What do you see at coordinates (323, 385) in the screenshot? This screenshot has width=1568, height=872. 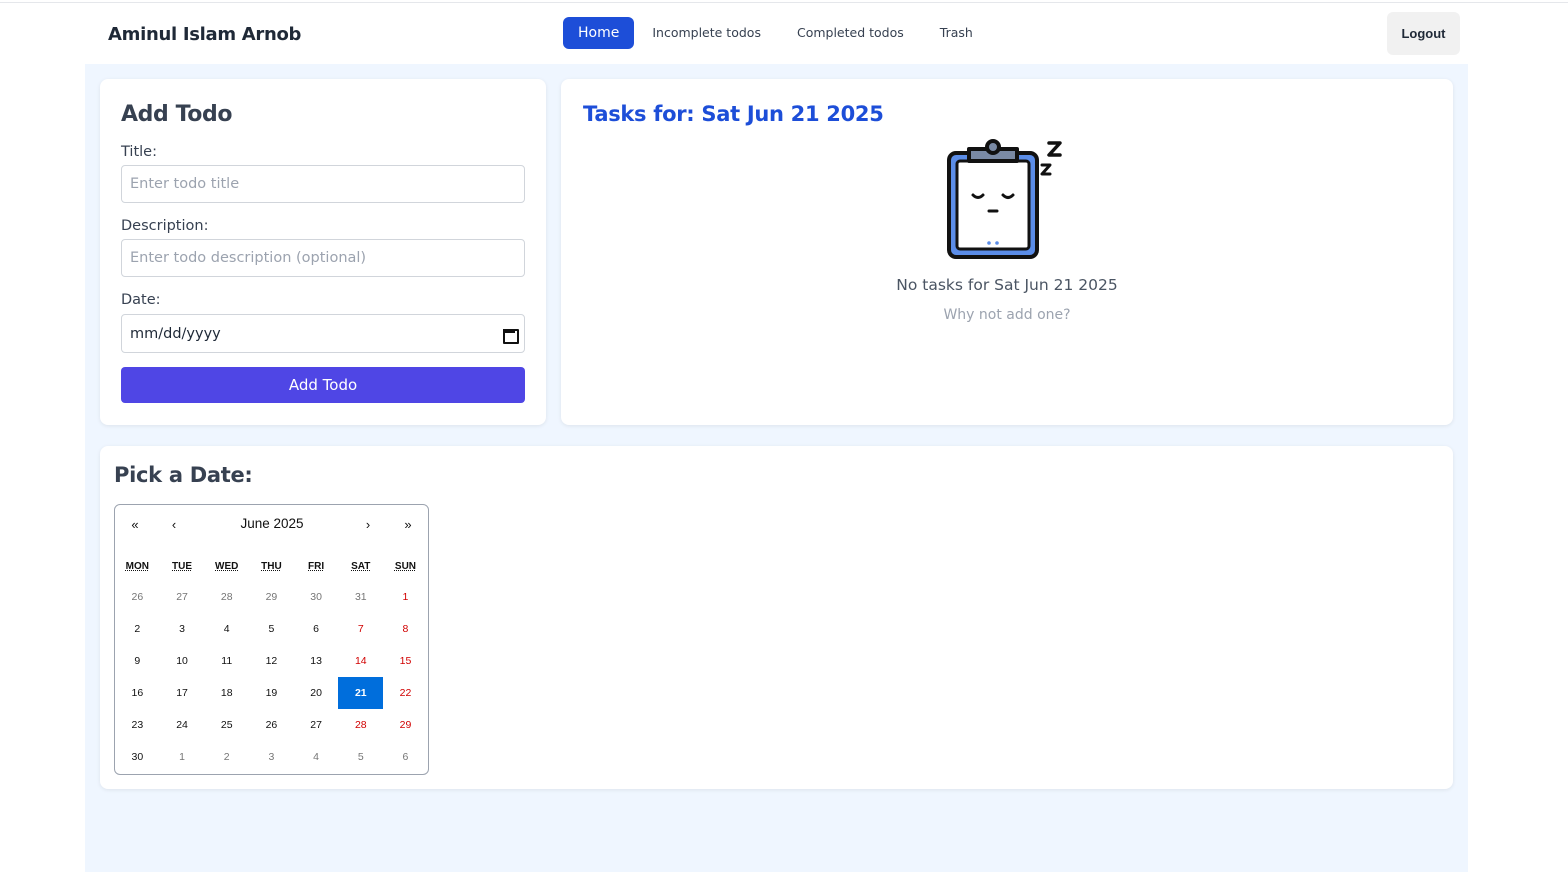 I see `add-todo-button: Add Todo` at bounding box center [323, 385].